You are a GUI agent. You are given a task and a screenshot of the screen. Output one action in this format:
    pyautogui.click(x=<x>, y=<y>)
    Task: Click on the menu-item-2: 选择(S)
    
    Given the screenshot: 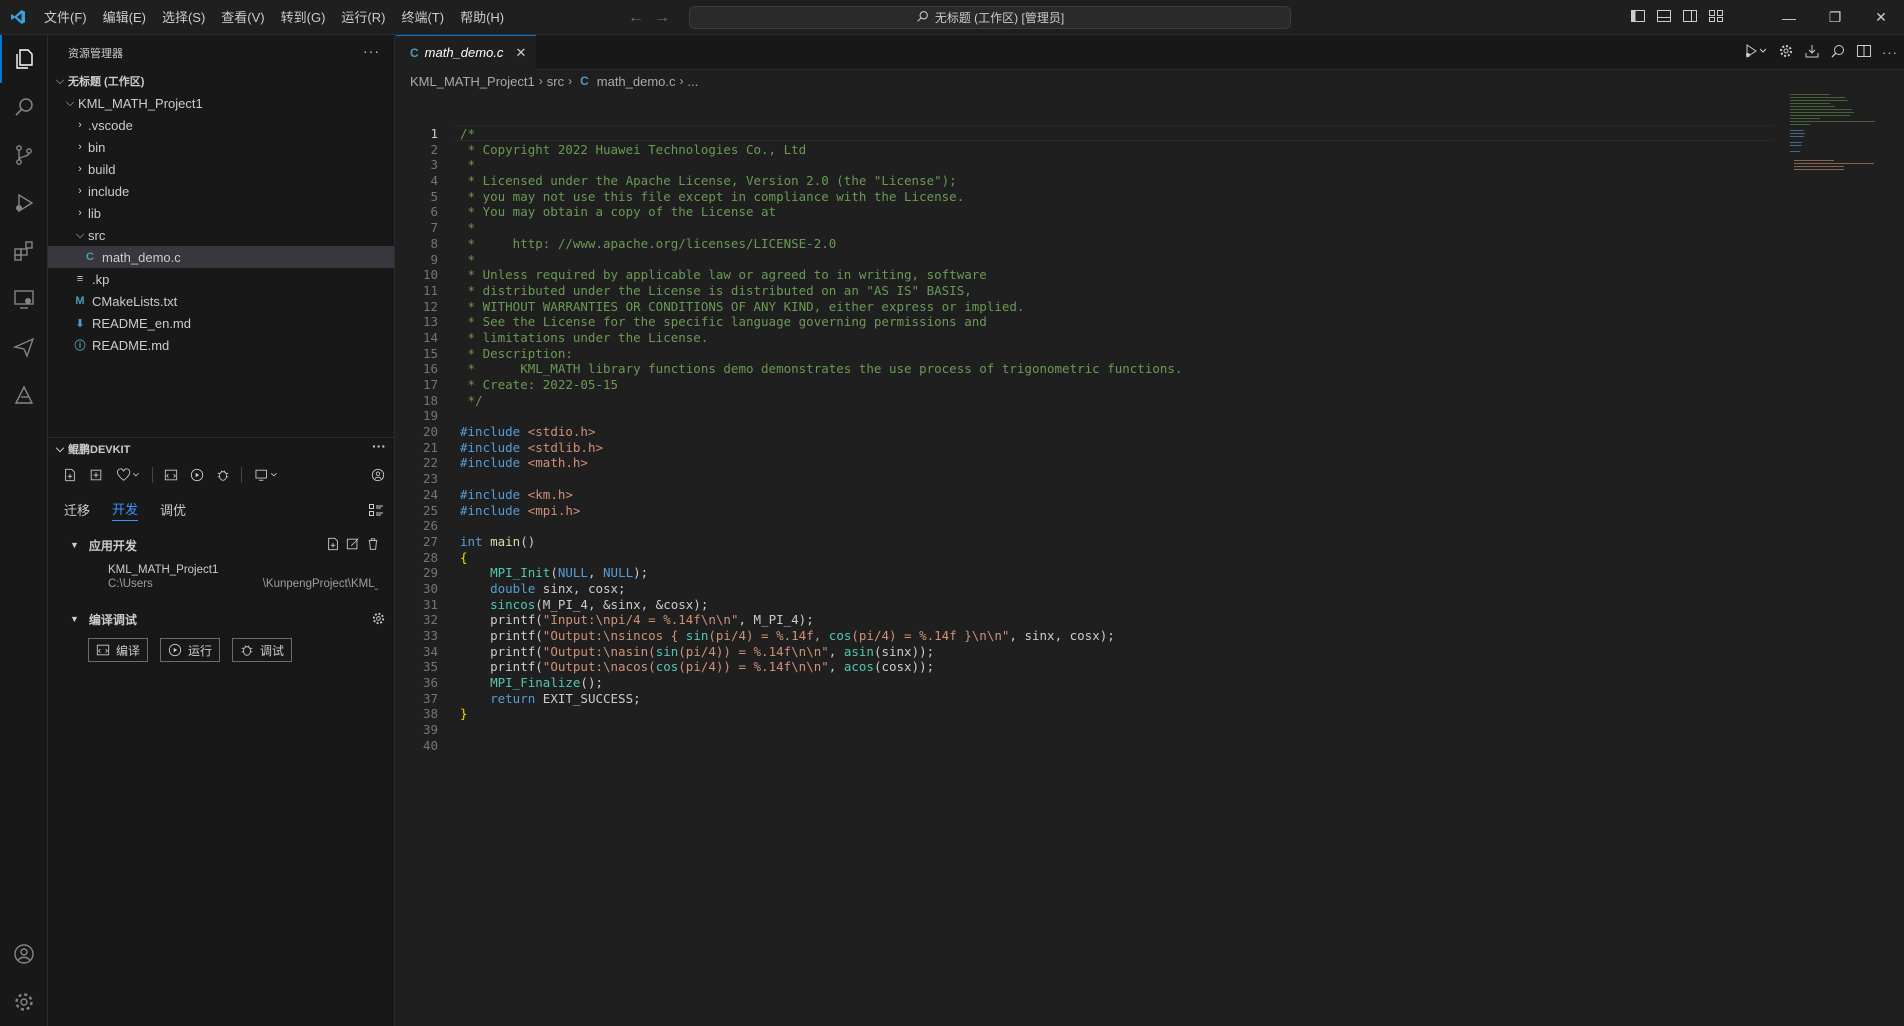 What is the action you would take?
    pyautogui.click(x=183, y=17)
    